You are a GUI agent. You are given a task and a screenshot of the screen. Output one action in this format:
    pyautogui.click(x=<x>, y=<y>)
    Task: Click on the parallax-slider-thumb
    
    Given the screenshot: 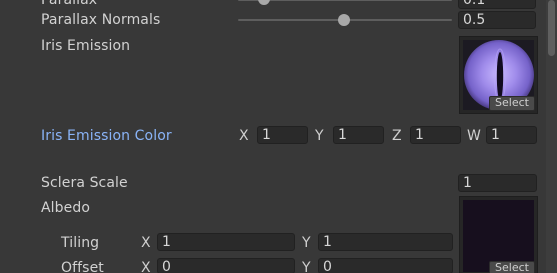 What is the action you would take?
    pyautogui.click(x=264, y=2)
    